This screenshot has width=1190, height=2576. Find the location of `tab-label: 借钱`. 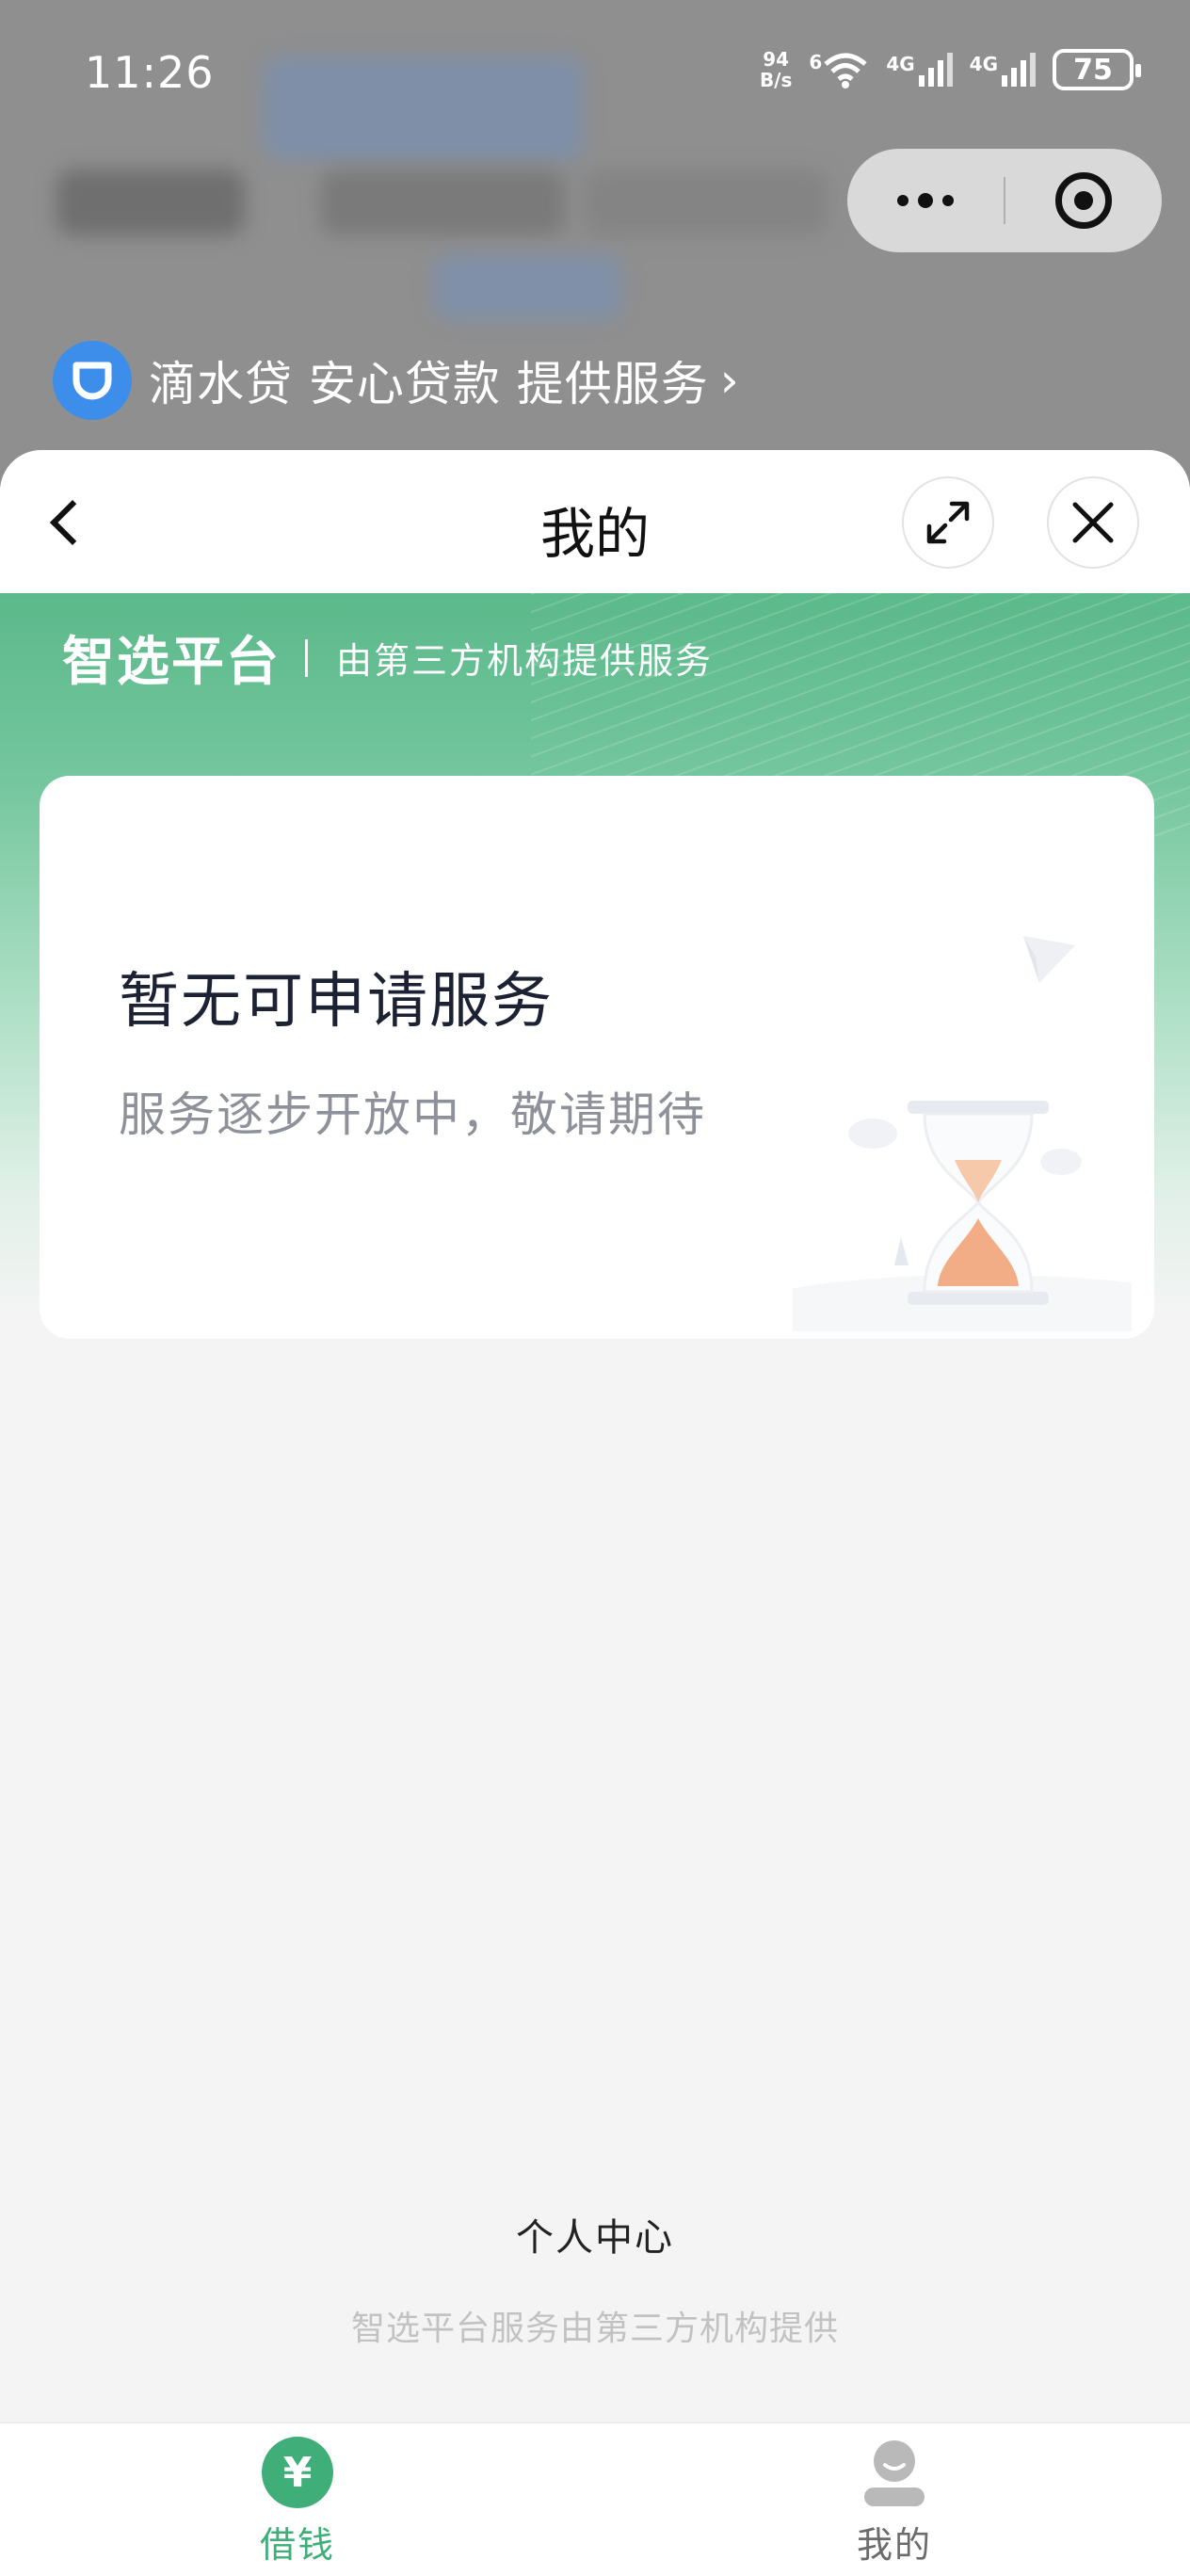

tab-label: 借钱 is located at coordinates (297, 2545).